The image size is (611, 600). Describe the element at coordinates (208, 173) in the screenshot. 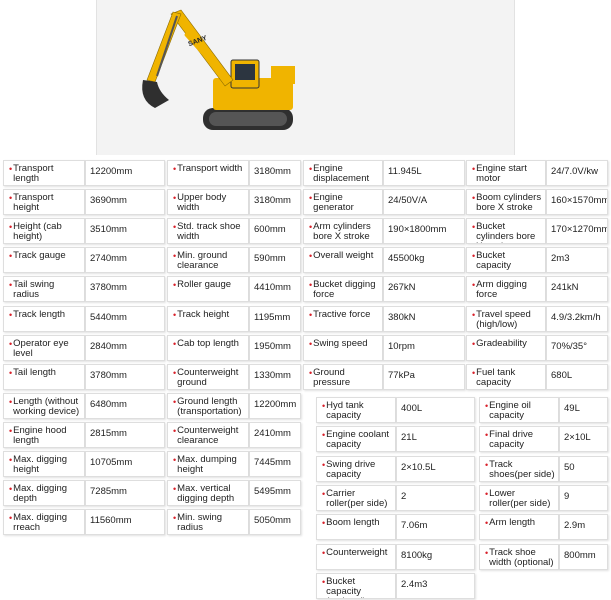

I see `spec-label-cell: • Transport width` at that location.